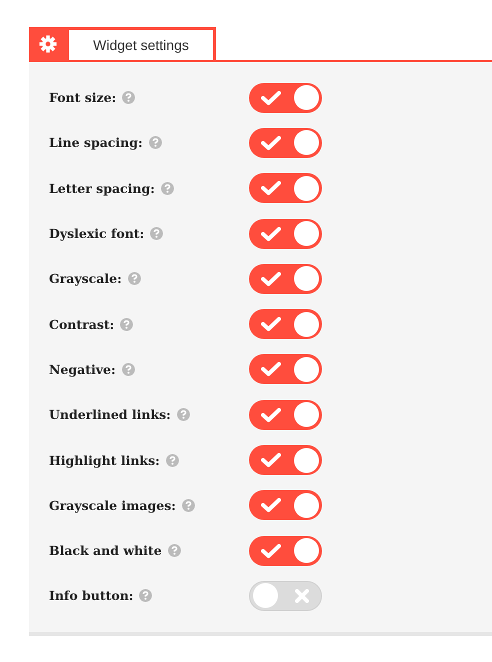  Describe the element at coordinates (104, 460) in the screenshot. I see `setting-label: Highlight links:` at that location.